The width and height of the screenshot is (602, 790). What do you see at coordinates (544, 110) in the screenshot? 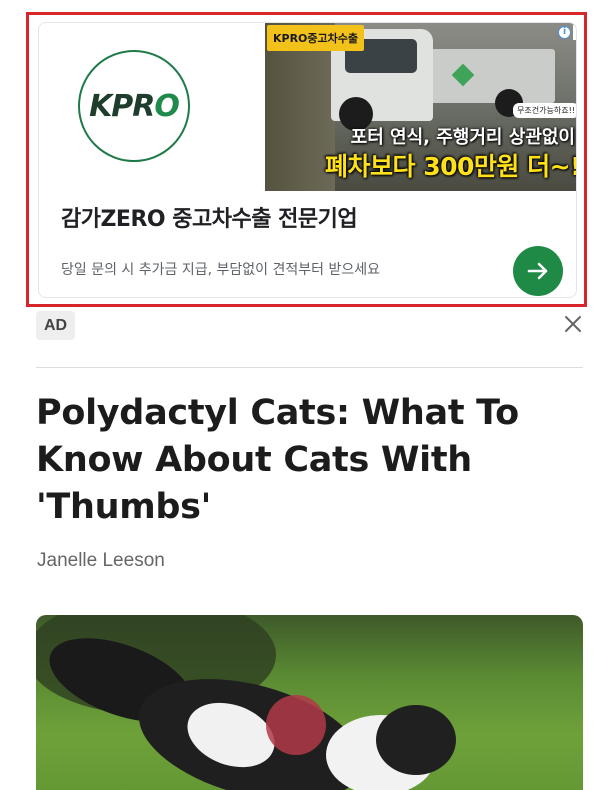
I see `ad-image-sticker: 무조건가능하죠!!` at bounding box center [544, 110].